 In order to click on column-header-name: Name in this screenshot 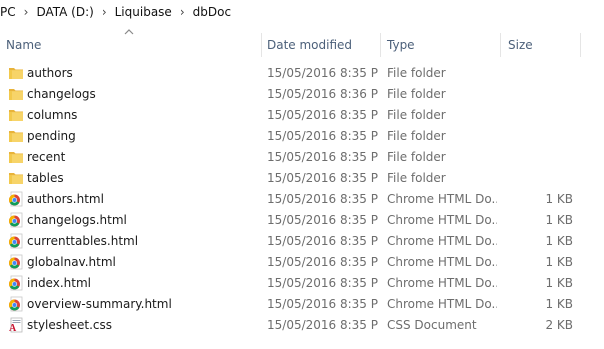, I will do `click(131, 45)`.